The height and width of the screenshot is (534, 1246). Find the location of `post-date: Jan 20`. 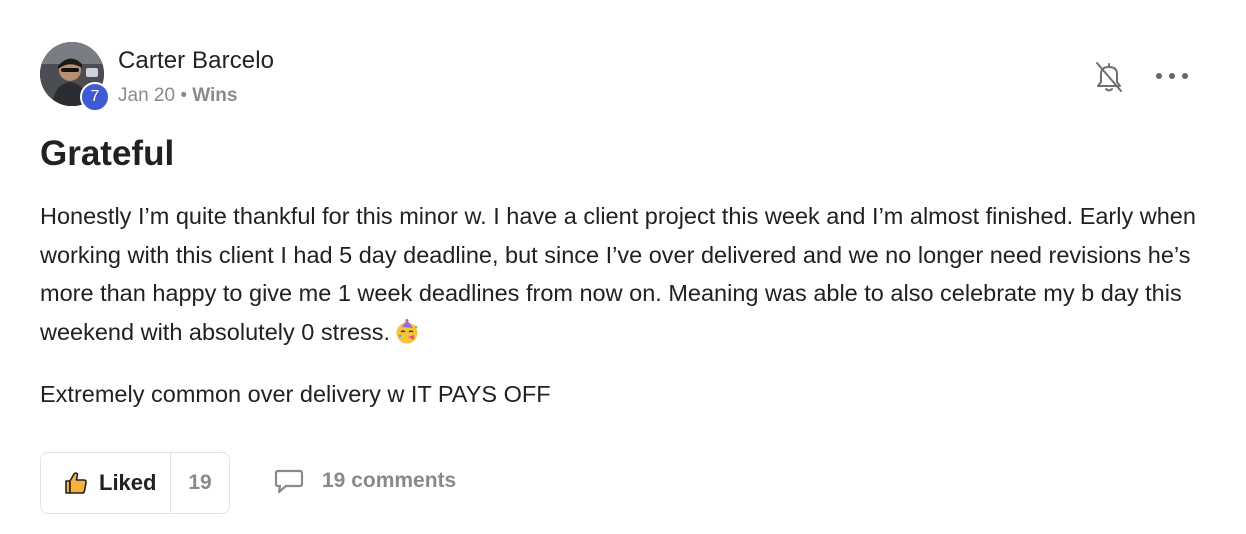

post-date: Jan 20 is located at coordinates (146, 95).